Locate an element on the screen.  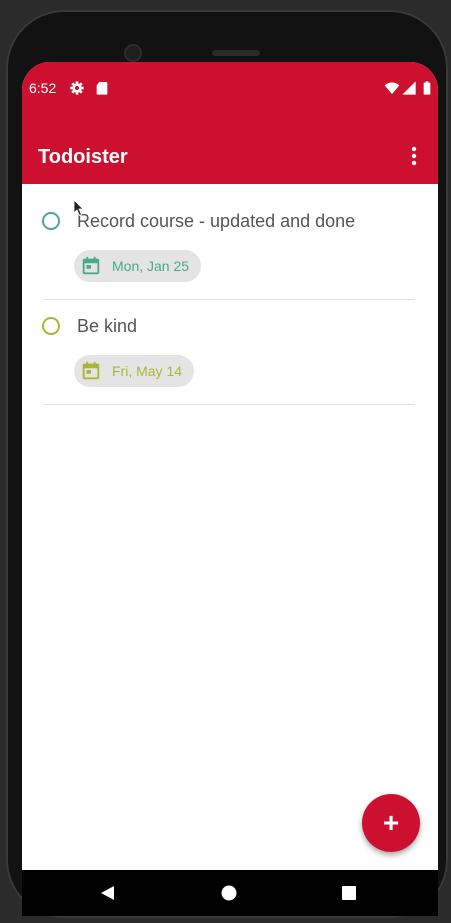
earpiece-speaker is located at coordinates (236, 53).